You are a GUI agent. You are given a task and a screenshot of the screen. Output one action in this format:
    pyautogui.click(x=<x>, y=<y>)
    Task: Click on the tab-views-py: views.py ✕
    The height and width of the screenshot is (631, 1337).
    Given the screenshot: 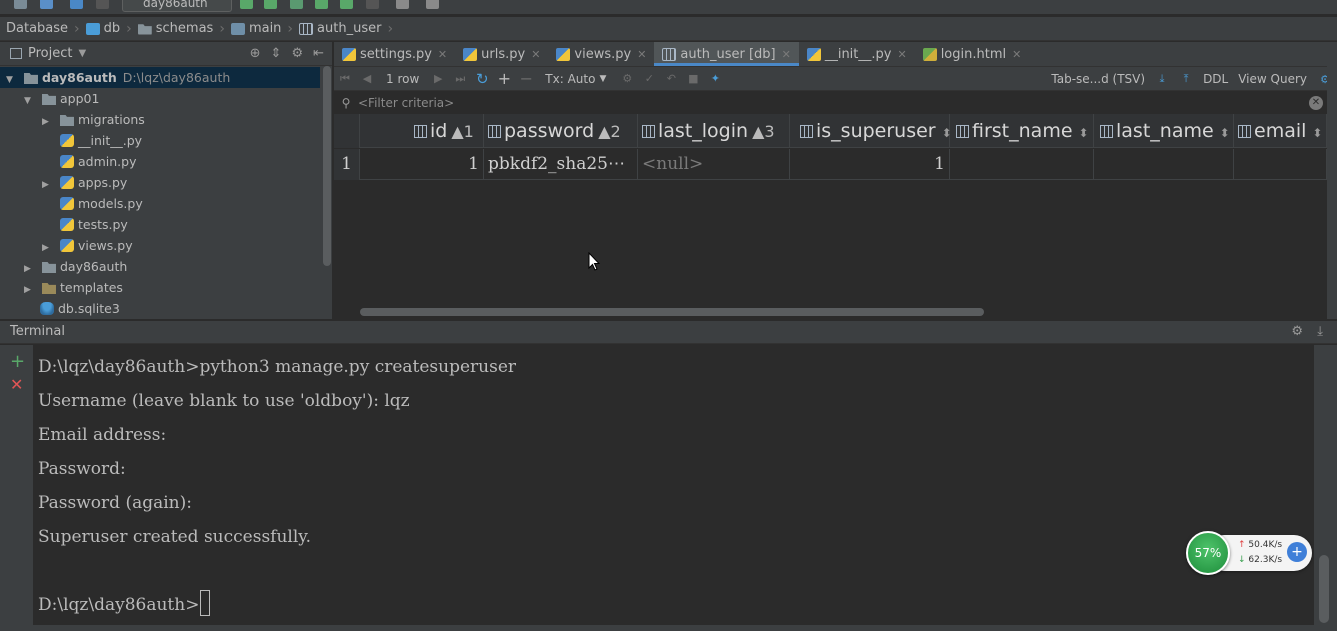 What is the action you would take?
    pyautogui.click(x=601, y=54)
    